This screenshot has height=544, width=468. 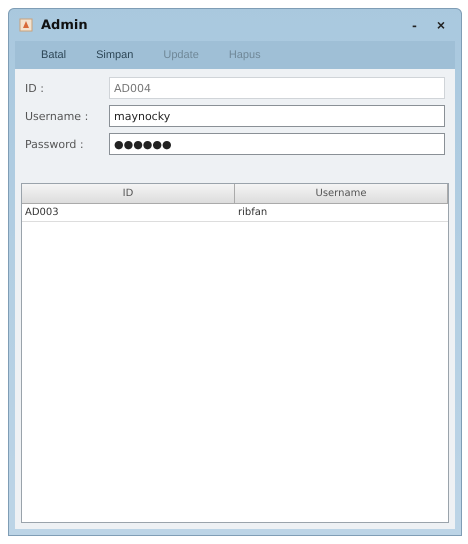 I want to click on window-title: Admin, so click(x=65, y=25).